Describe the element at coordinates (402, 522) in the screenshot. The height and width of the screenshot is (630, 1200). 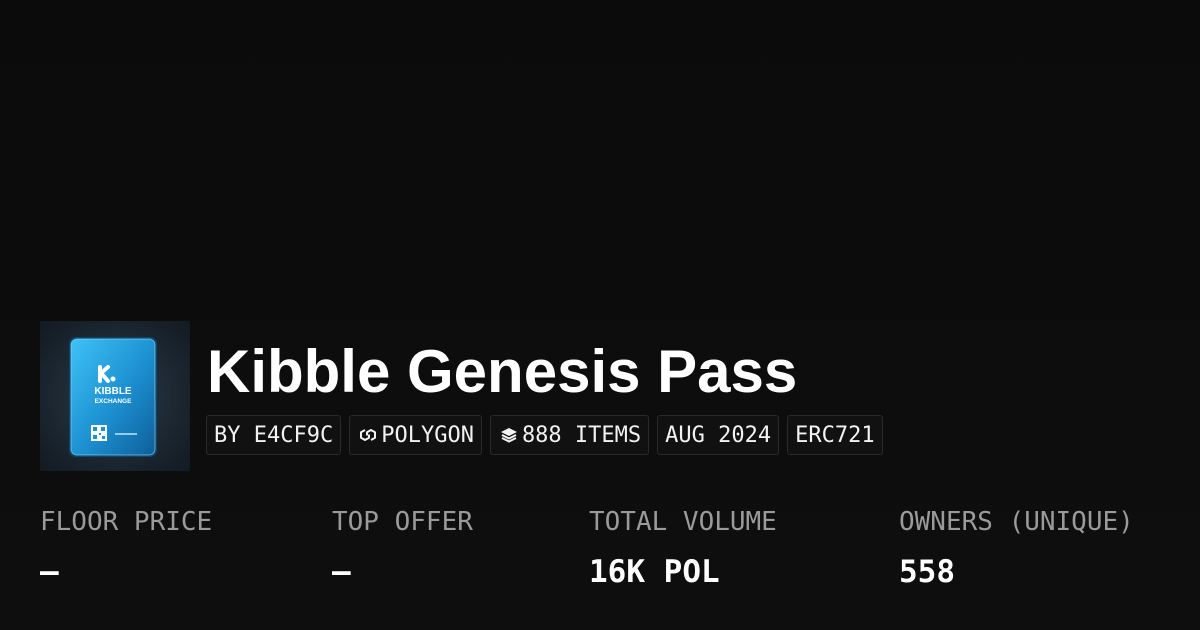
I see `top-offer-label: TOP OFFER` at that location.